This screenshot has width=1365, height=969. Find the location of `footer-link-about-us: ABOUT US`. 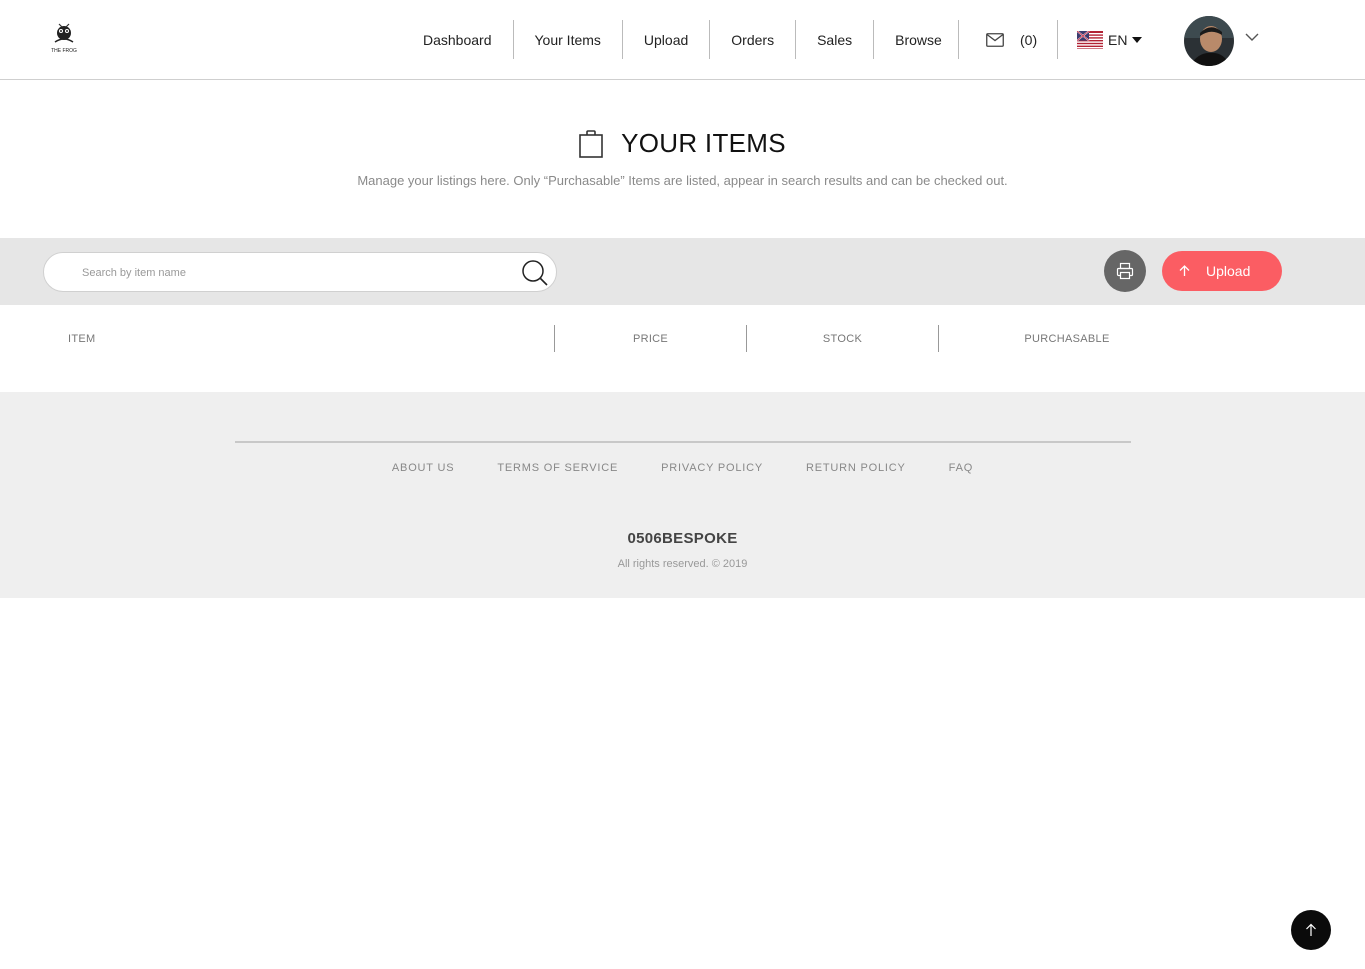

footer-link-about-us: ABOUT US is located at coordinates (423, 468).